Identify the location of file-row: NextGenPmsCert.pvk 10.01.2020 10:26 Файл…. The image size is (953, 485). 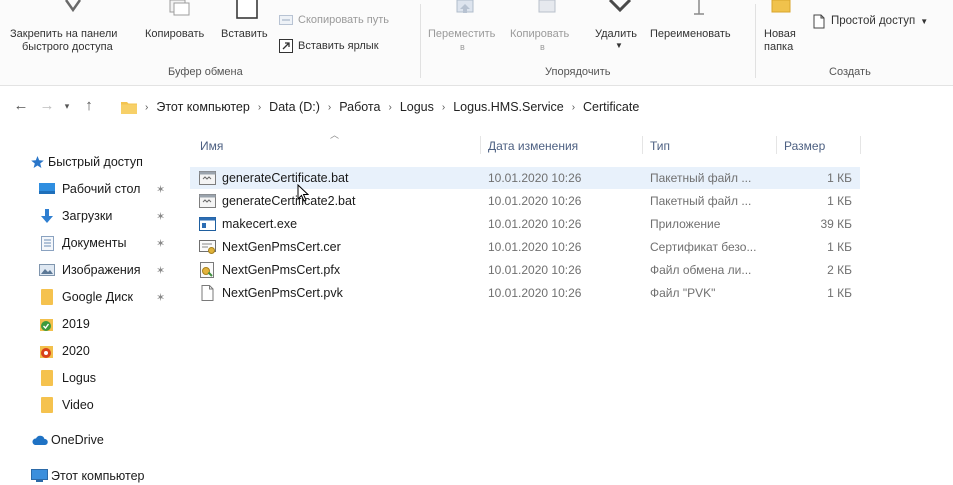
(525, 293).